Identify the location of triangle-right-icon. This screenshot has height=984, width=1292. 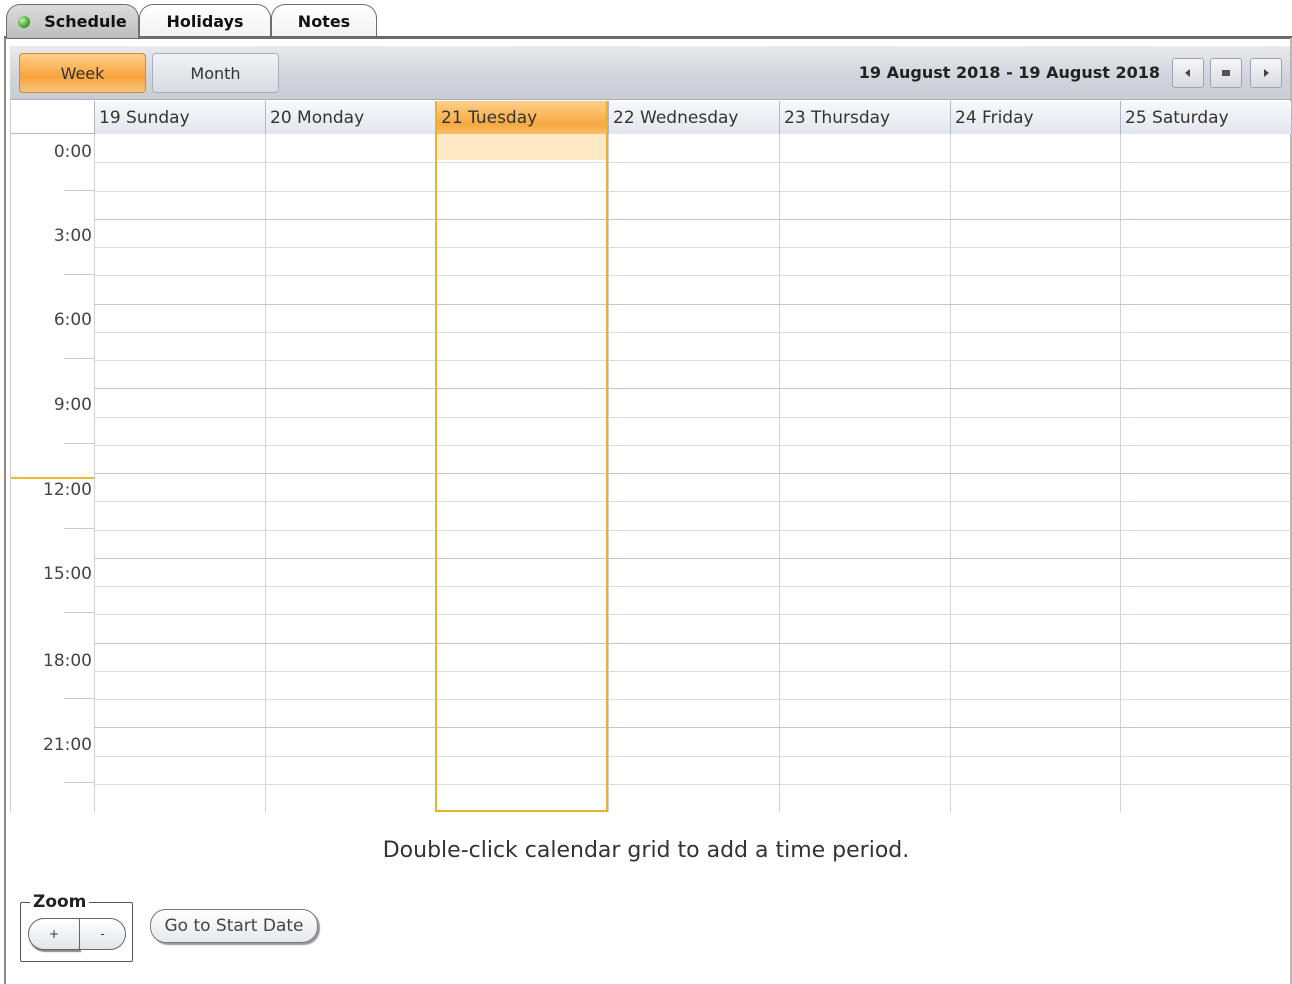
(1266, 73).